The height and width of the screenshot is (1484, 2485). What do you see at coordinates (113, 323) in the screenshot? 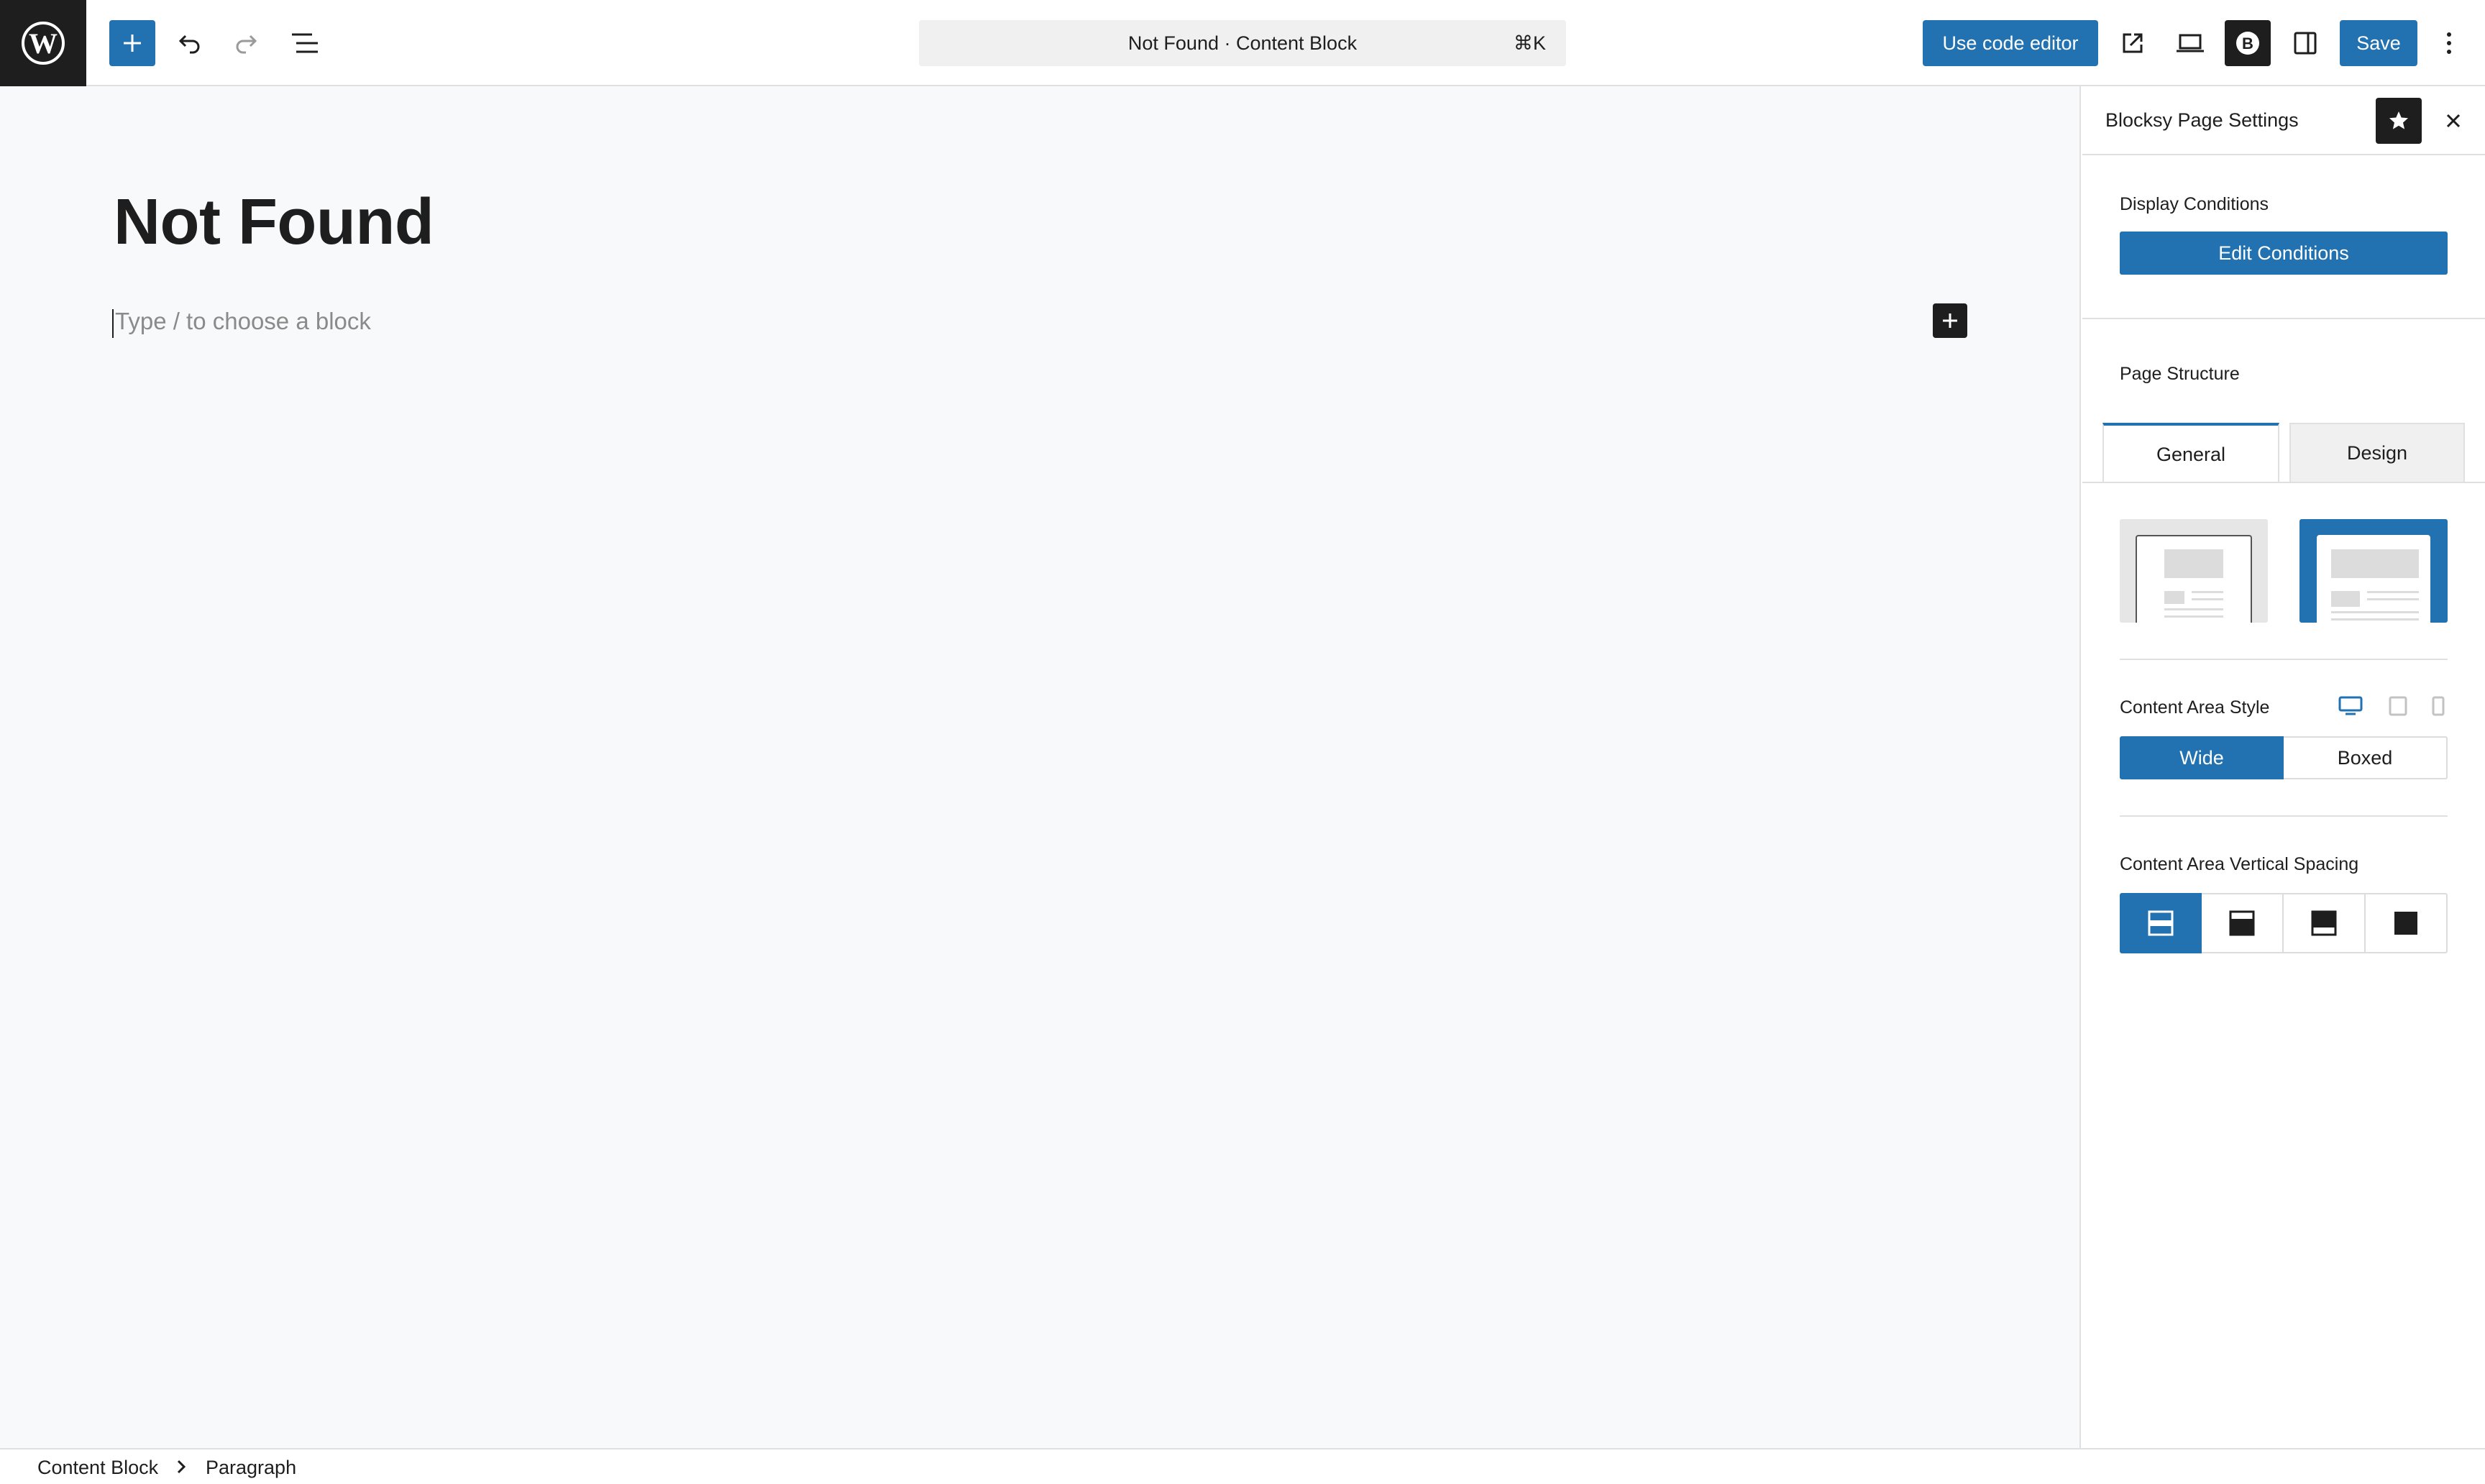
I see `text-caret` at bounding box center [113, 323].